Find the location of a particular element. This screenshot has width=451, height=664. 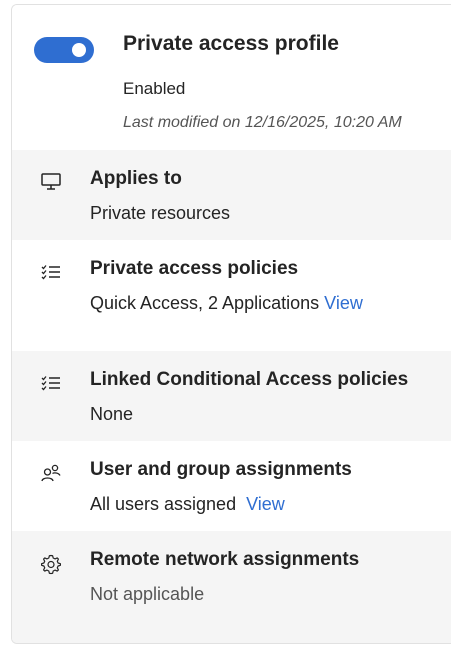

users-icon is located at coordinates (51, 473).